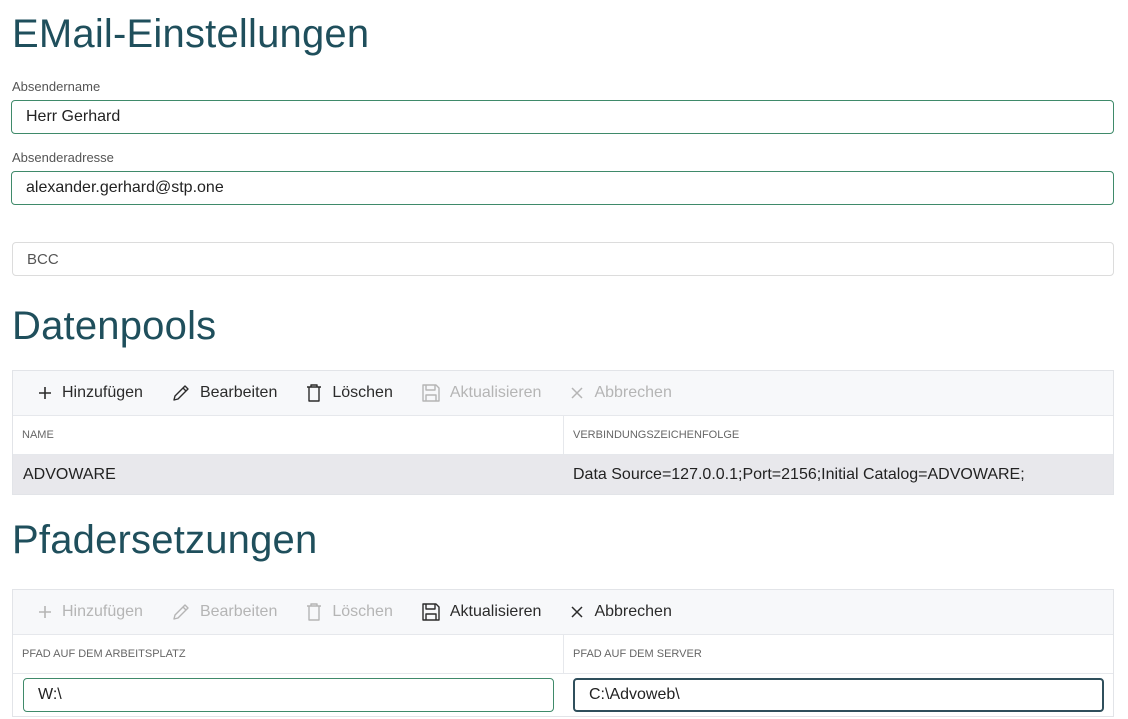 This screenshot has width=1128, height=719. What do you see at coordinates (102, 611) in the screenshot?
I see `paths-add-label: Hinzufügen` at bounding box center [102, 611].